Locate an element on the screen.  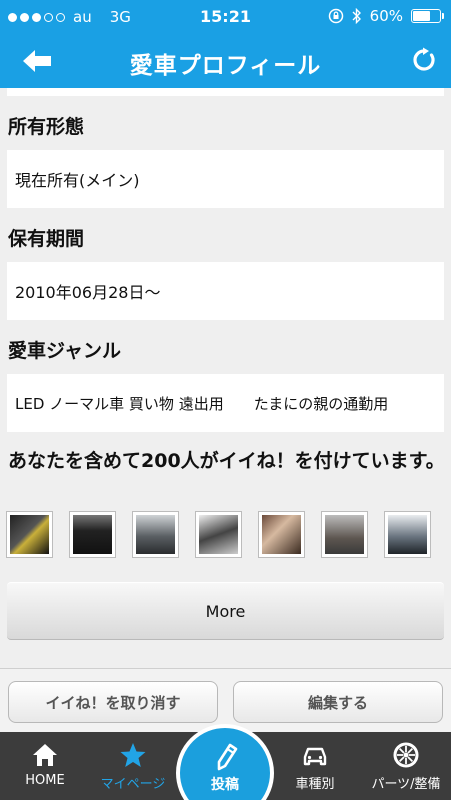
tab-parts: パーツ/整備 is located at coordinates (406, 766).